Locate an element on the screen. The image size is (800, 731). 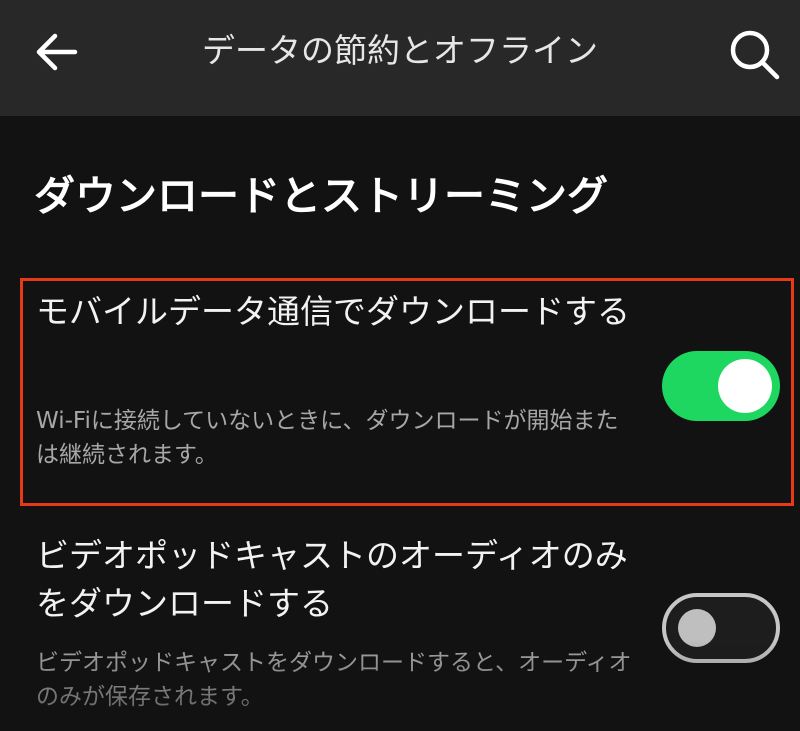
setting-title: モバイルデータ通信でダウンロードする is located at coordinates (333, 311).